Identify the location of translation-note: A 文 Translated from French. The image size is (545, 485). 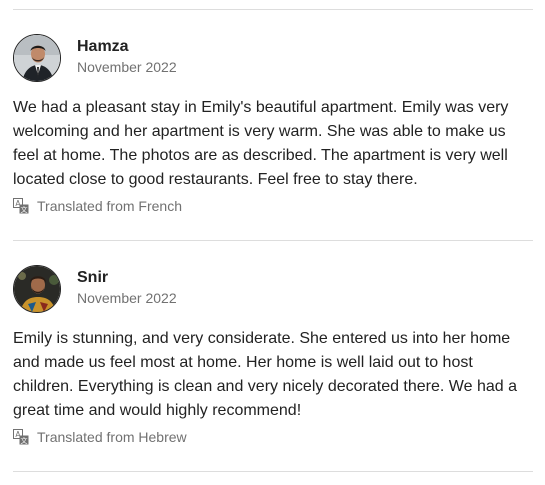
(274, 206).